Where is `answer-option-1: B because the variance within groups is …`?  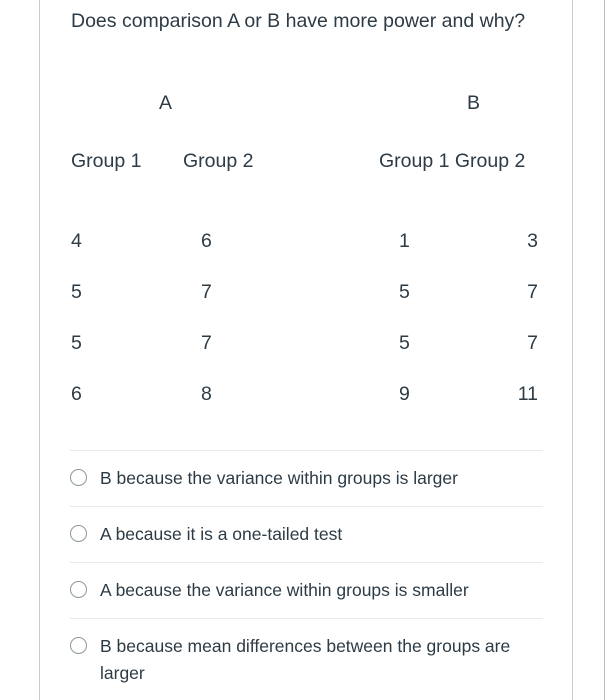
answer-option-1: B because the variance within groups is … is located at coordinates (306, 478).